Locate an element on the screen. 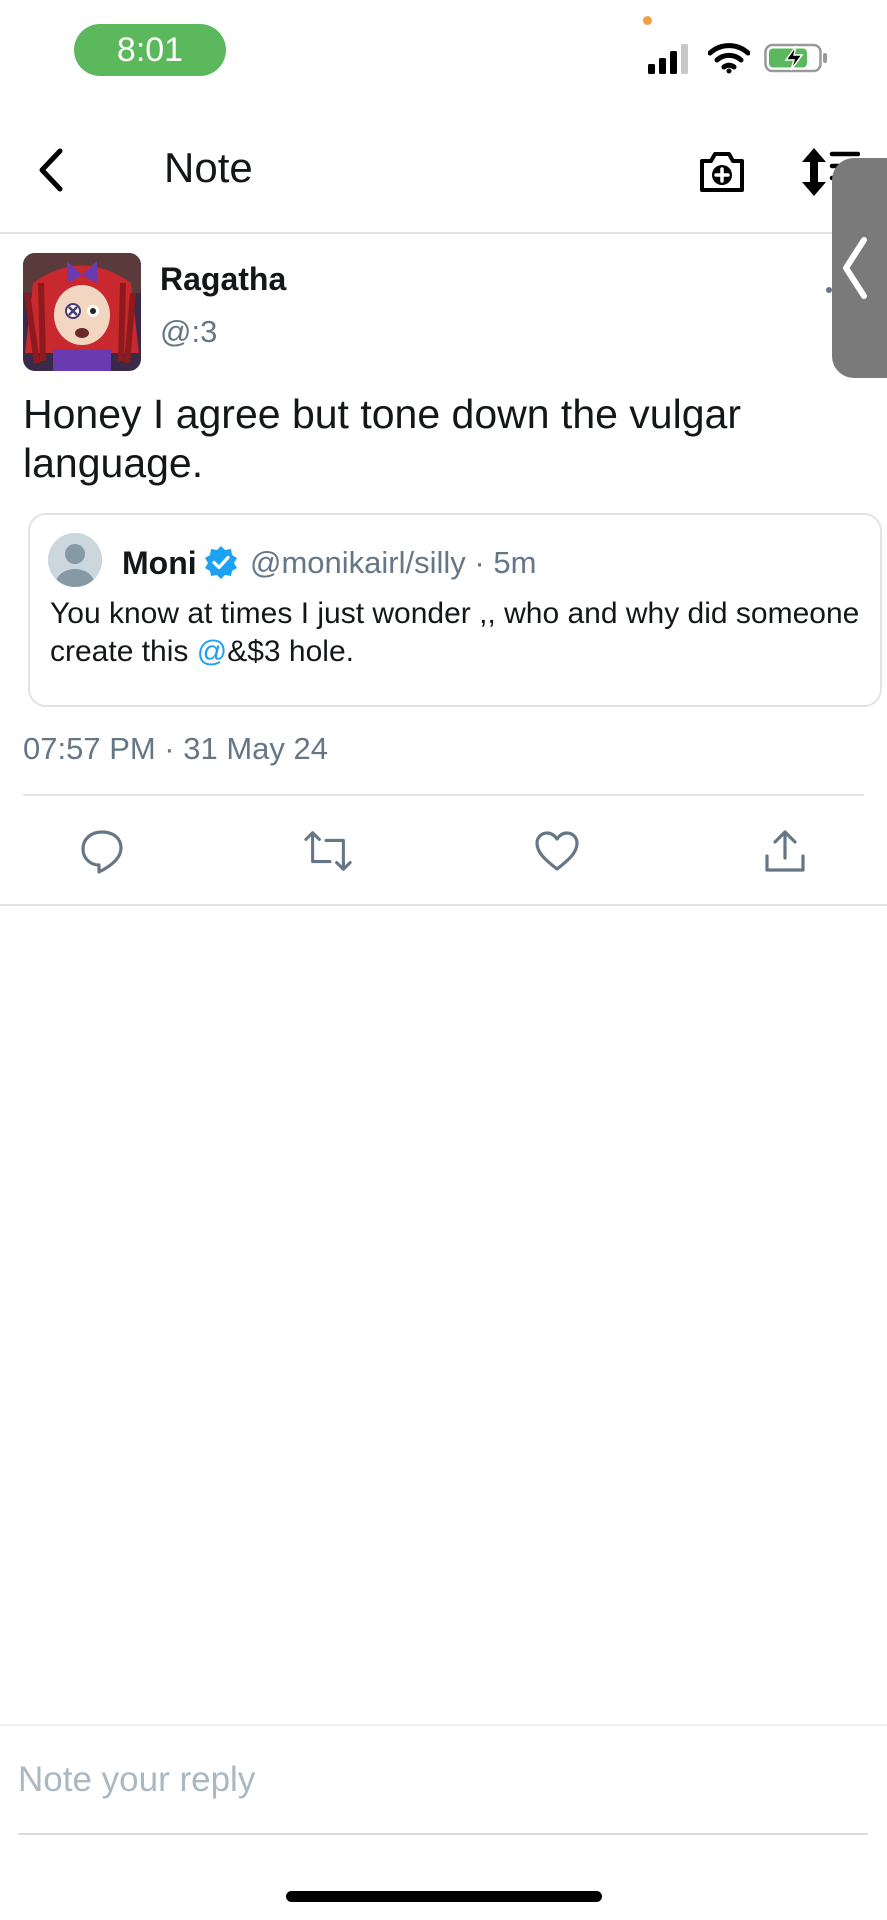  back-button is located at coordinates (51, 170).